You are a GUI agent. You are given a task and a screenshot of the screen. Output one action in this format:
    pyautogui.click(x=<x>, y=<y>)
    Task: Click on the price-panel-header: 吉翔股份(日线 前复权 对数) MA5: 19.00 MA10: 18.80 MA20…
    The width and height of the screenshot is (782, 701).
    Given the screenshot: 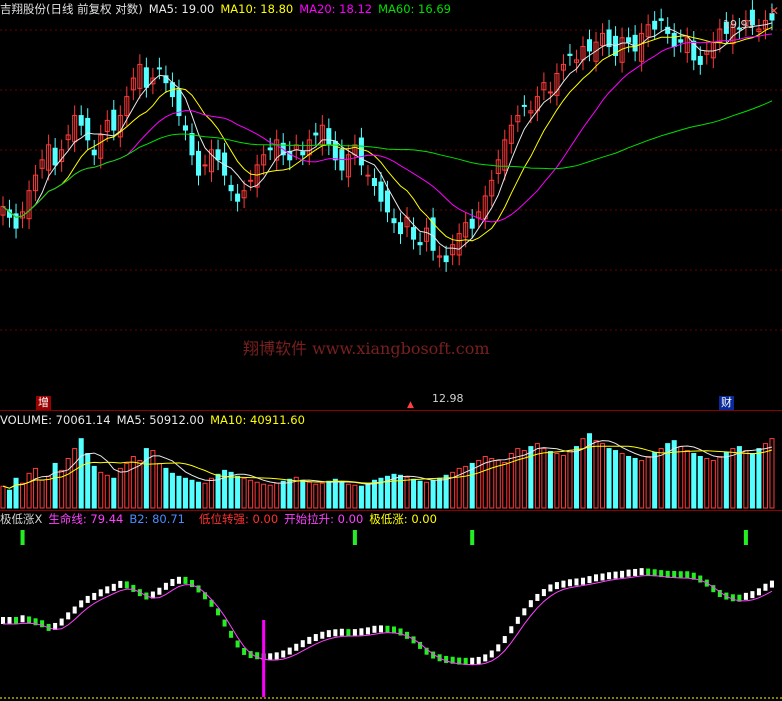 What is the action you would take?
    pyautogui.click(x=228, y=9)
    